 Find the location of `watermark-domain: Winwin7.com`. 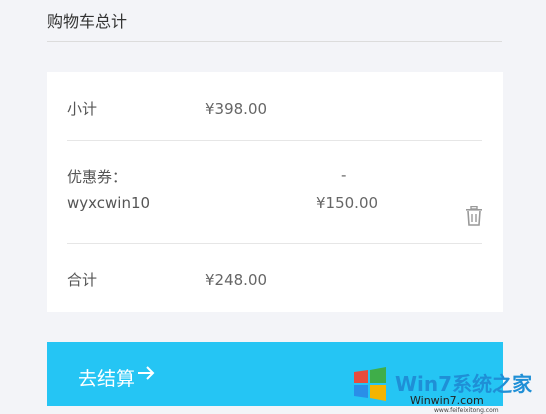

watermark-domain: Winwin7.com is located at coordinates (447, 400).